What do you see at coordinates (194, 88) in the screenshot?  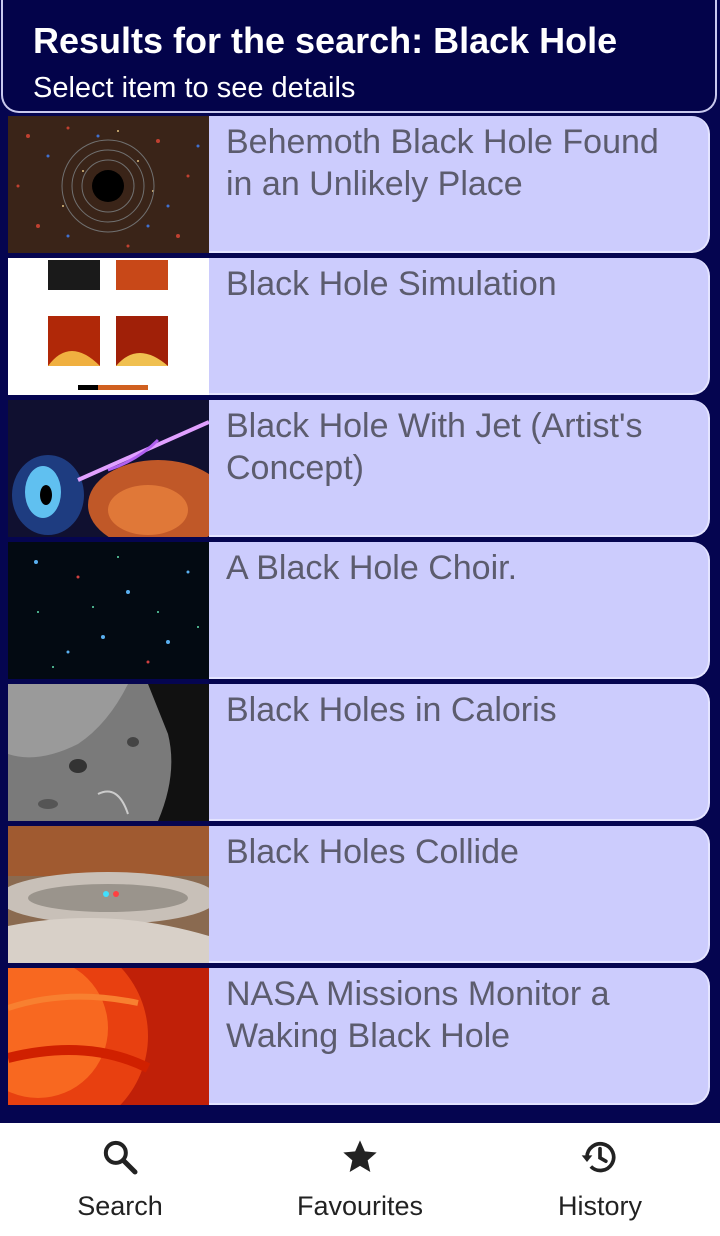 I see `page-subtitle: Select item to see details` at bounding box center [194, 88].